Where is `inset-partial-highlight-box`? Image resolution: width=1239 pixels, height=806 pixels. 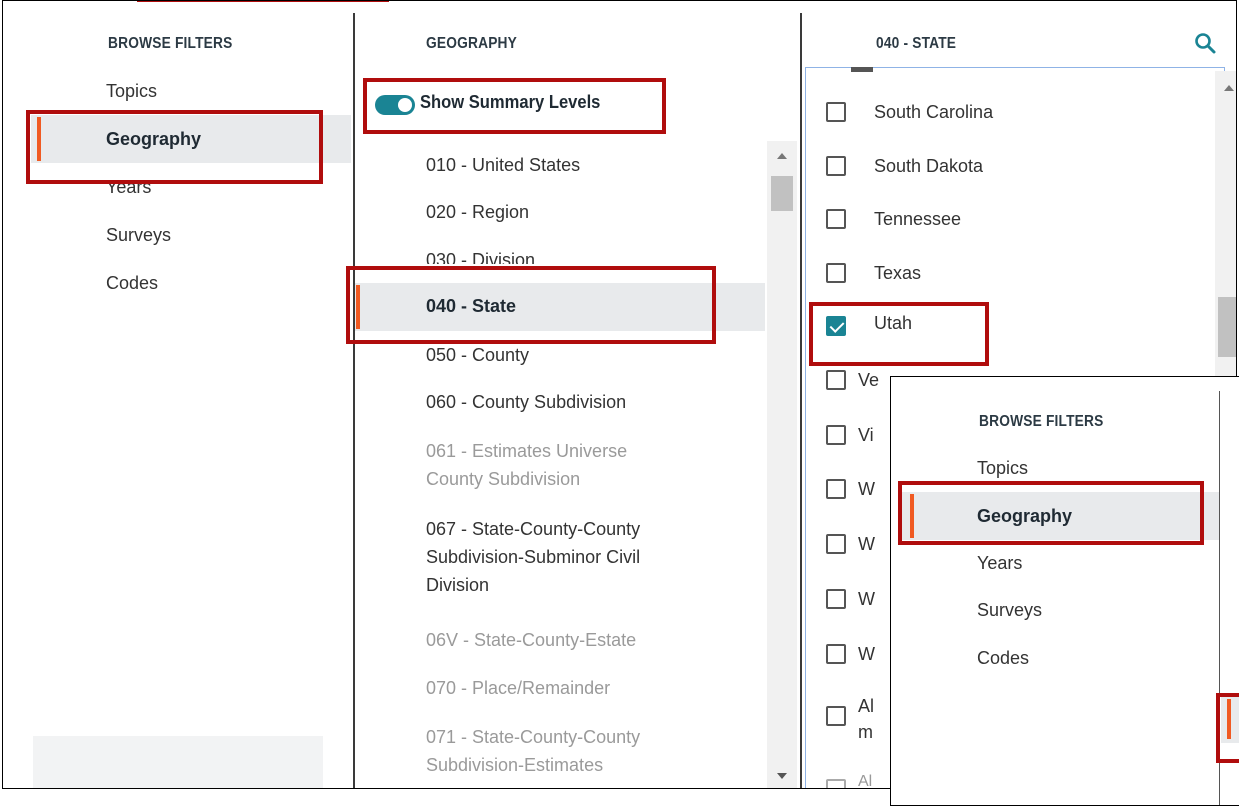
inset-partial-highlight-box is located at coordinates (1227, 728).